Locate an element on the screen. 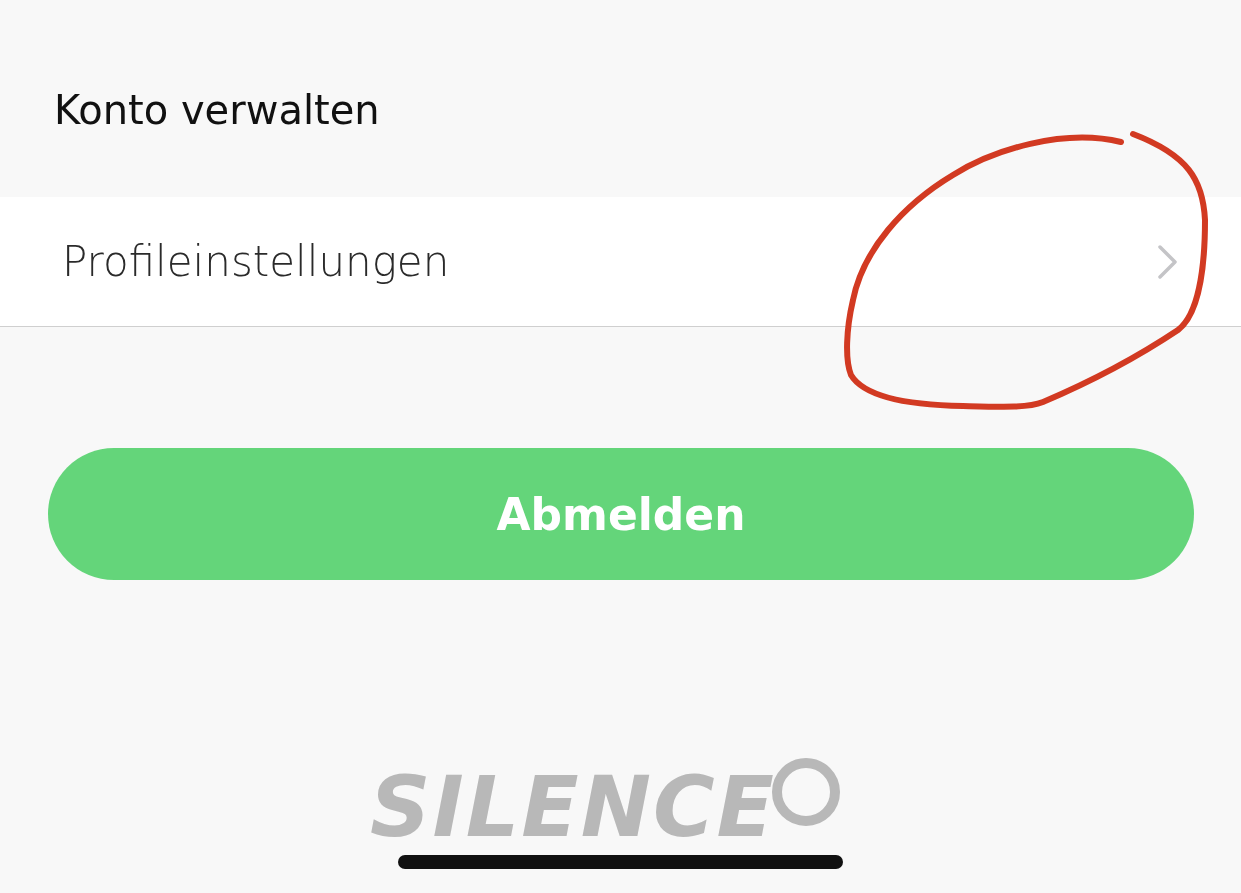 The width and height of the screenshot is (1241, 893). menu-row: Profileinstellungen is located at coordinates (620, 262).